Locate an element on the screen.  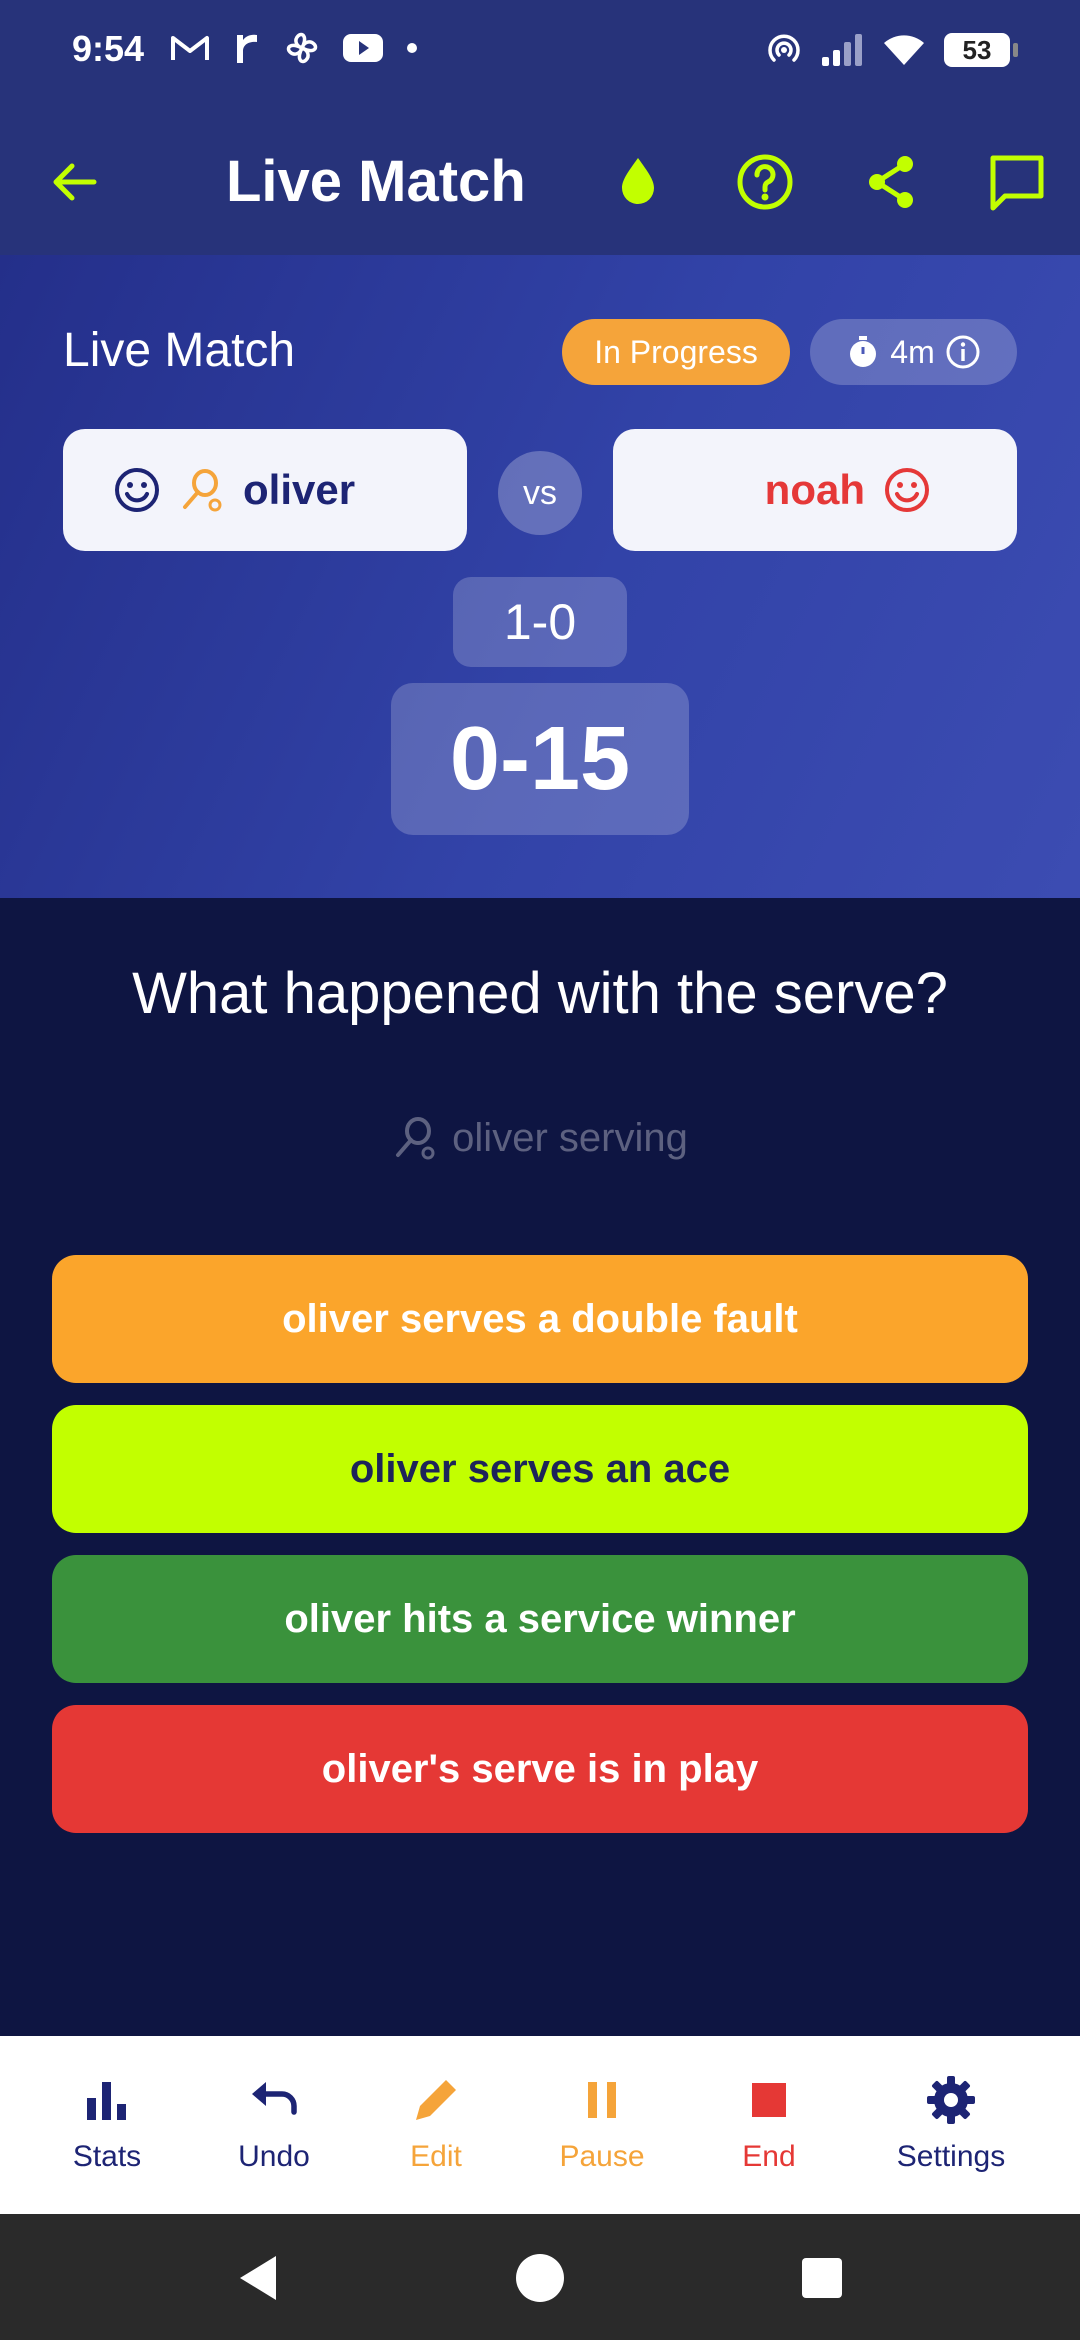
system-nav-bar is located at coordinates (540, 2277).